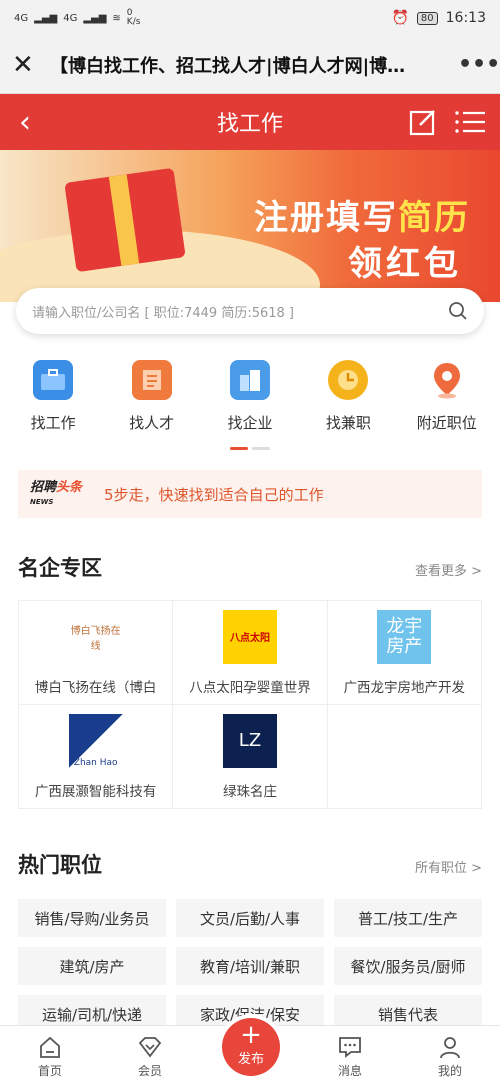  I want to click on section-title: 名企专区, so click(60, 568).